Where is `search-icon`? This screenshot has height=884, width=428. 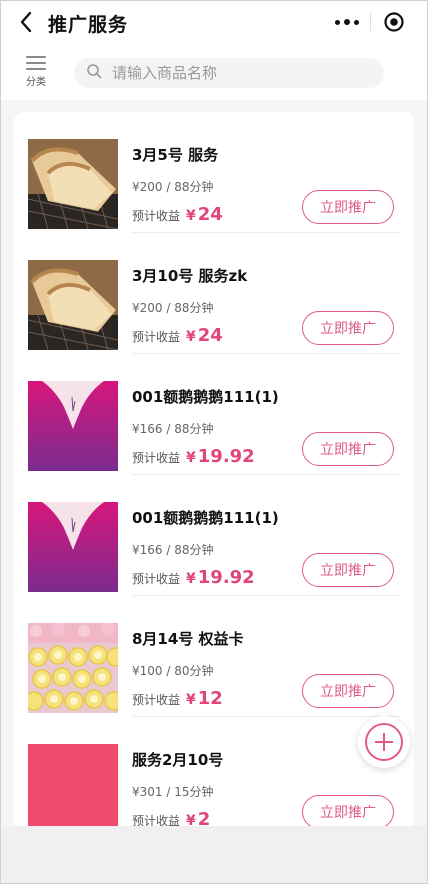 search-icon is located at coordinates (94, 73).